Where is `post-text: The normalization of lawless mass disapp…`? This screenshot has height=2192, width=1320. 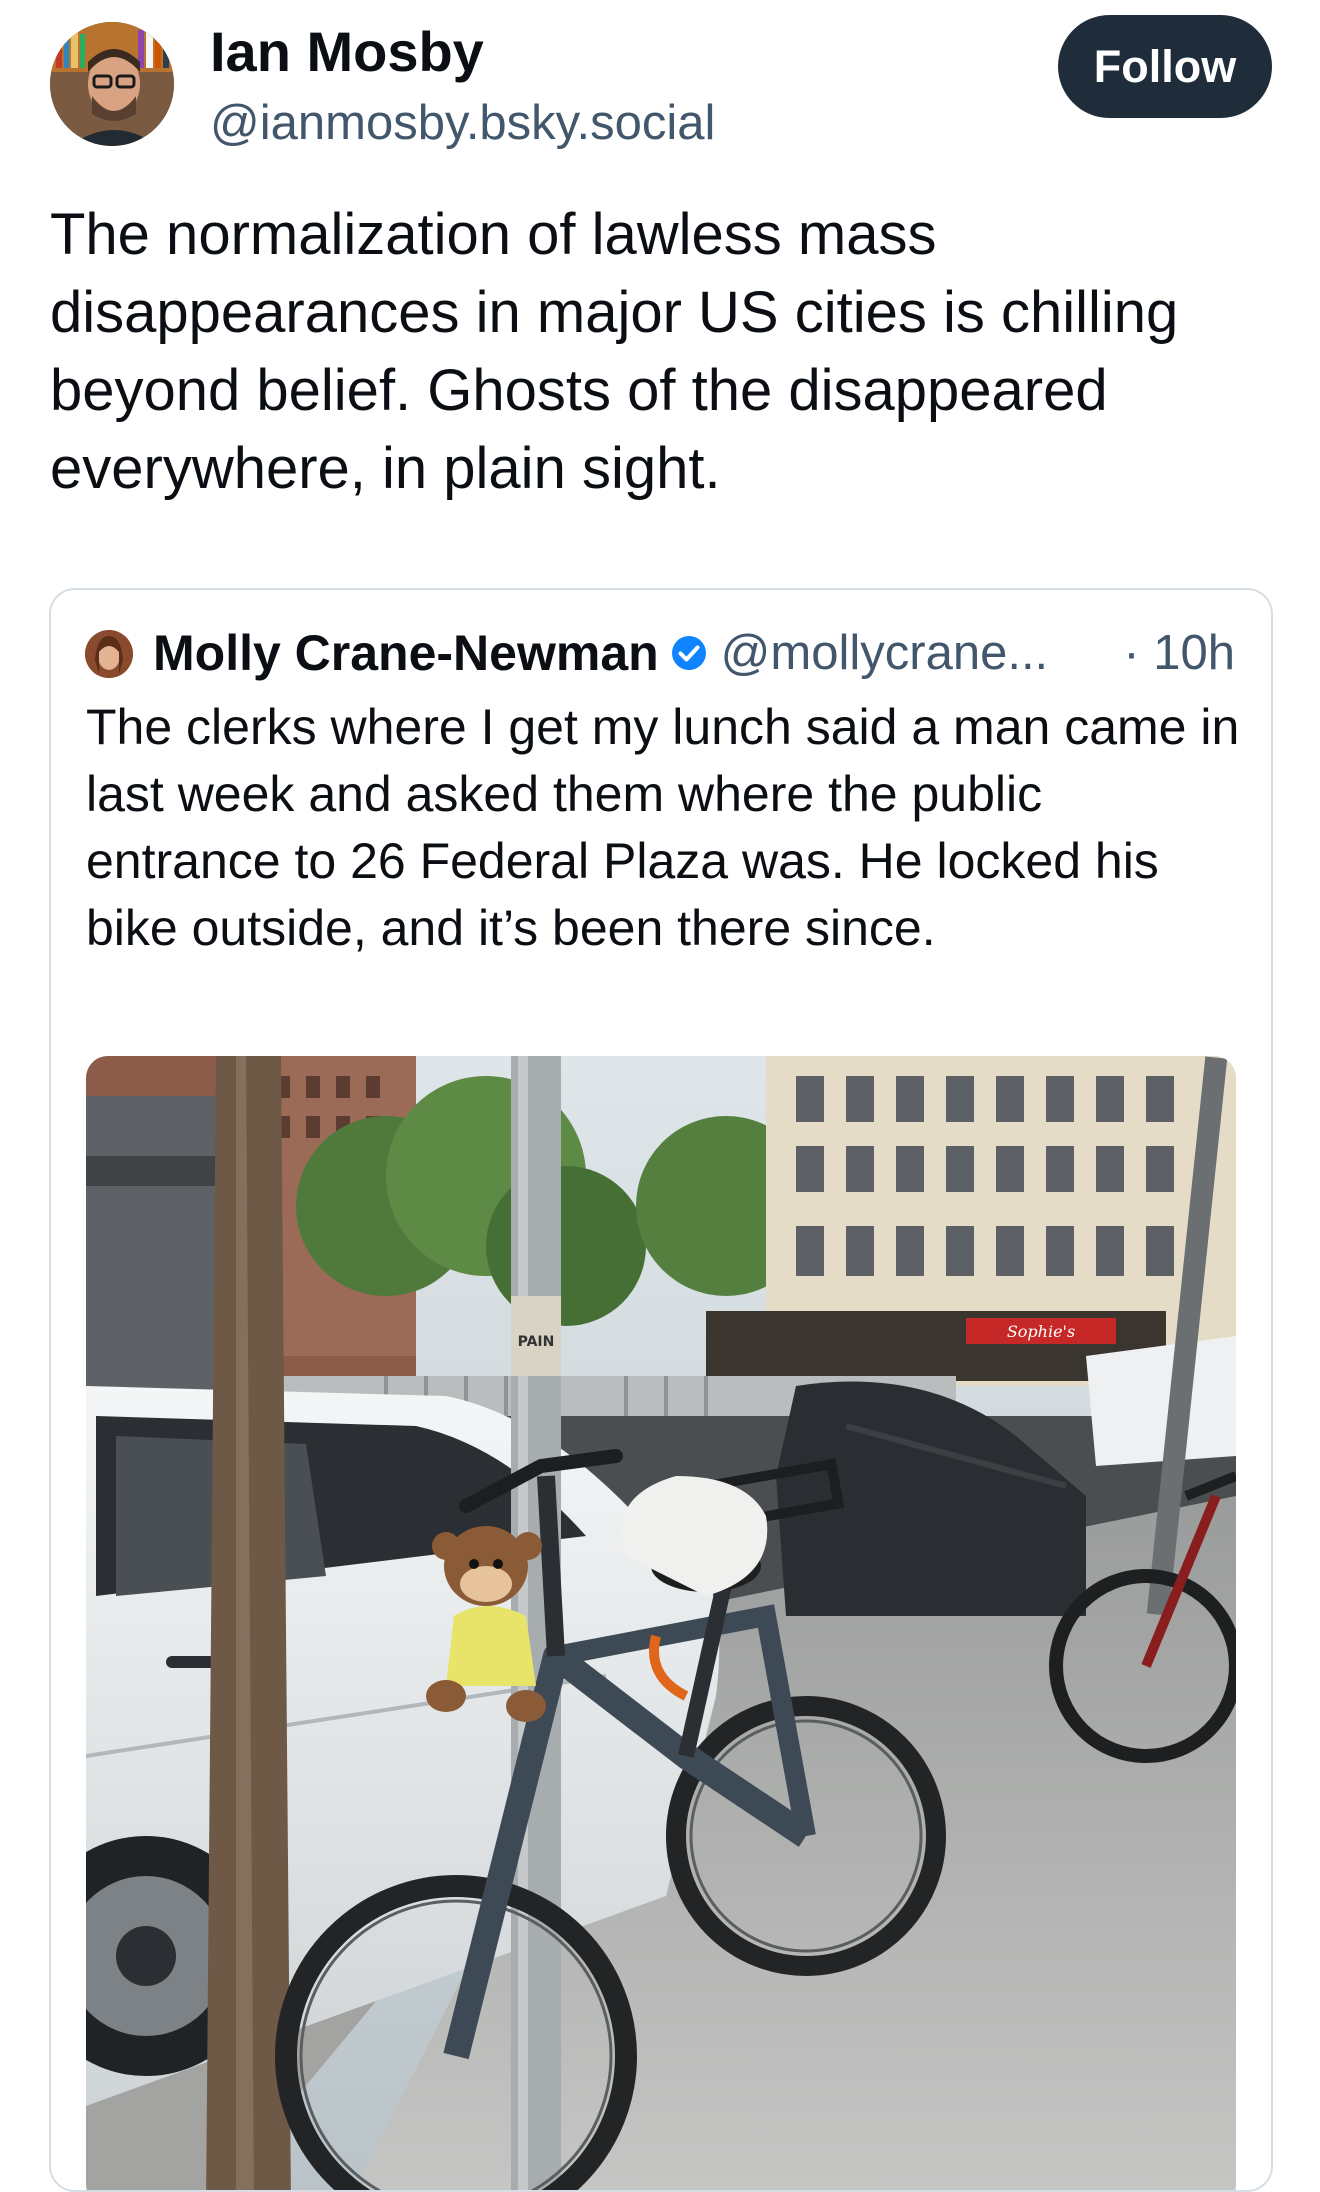 post-text: The normalization of lawless mass disapp… is located at coordinates (614, 351).